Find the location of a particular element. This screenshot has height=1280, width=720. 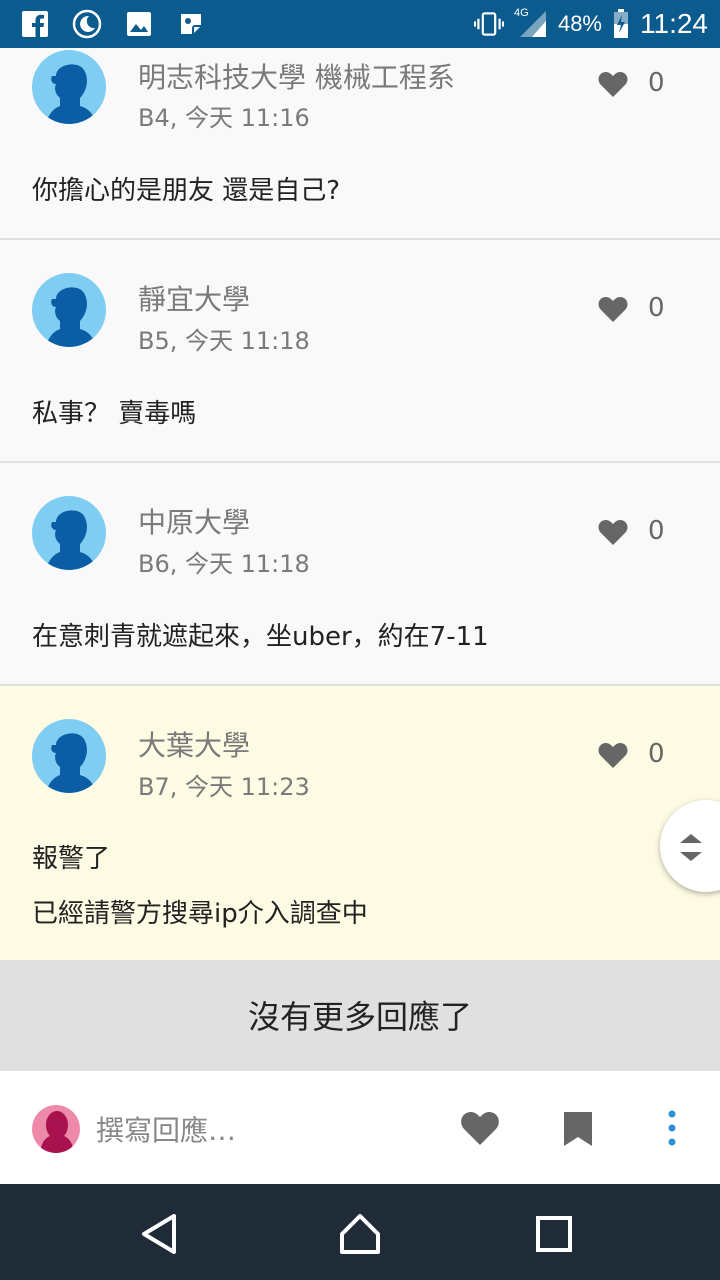

floor-time: B5, 今天 11:18 is located at coordinates (224, 341).